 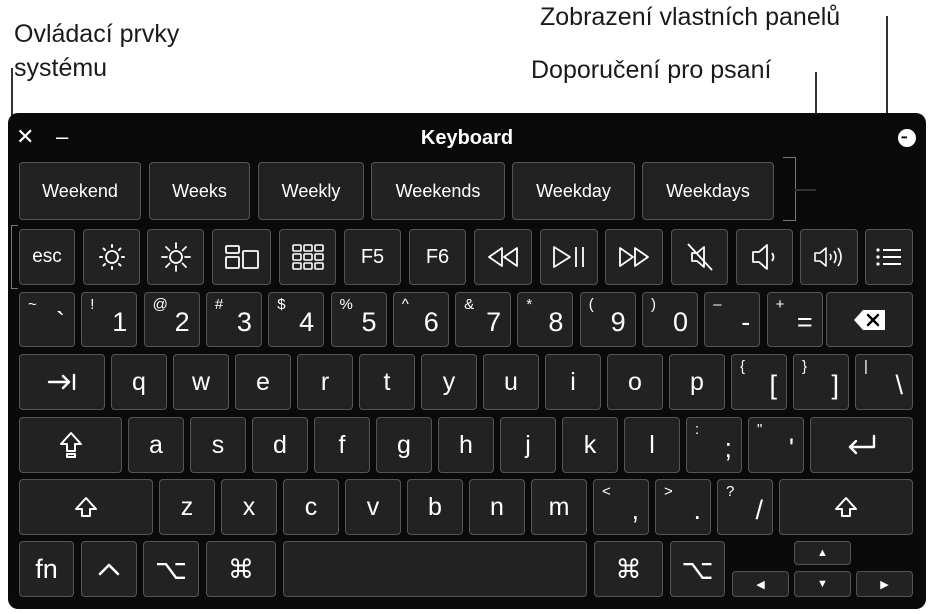 I want to click on number-key-8: * 8, so click(x=545, y=319).